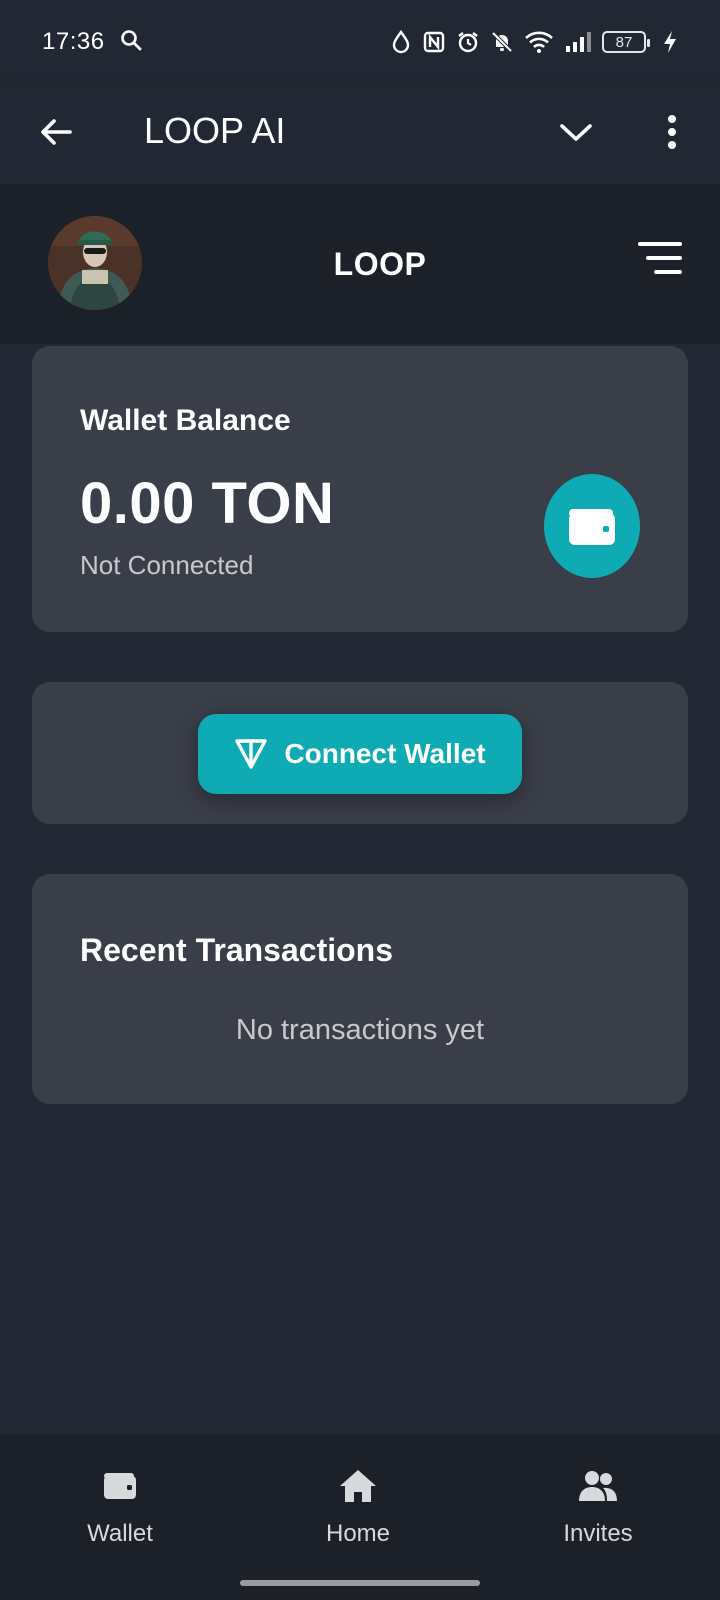 The image size is (720, 1600). I want to click on status-time: 17:36, so click(73, 41).